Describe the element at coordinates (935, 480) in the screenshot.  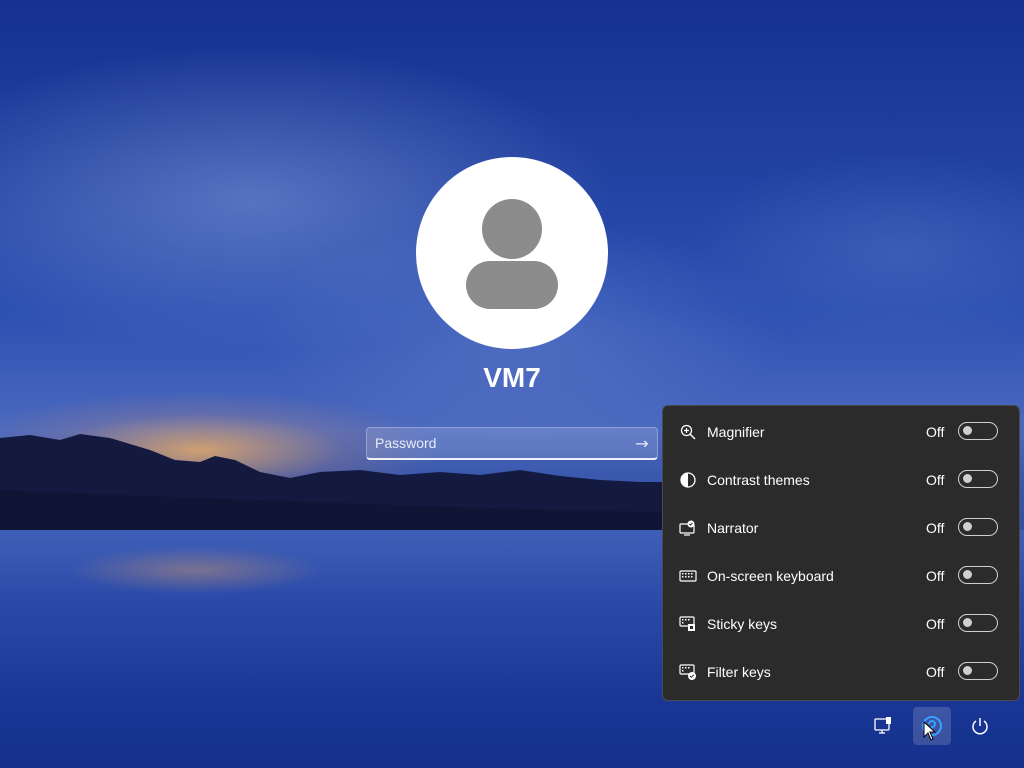
I see `contrast-themes-state: Off` at that location.